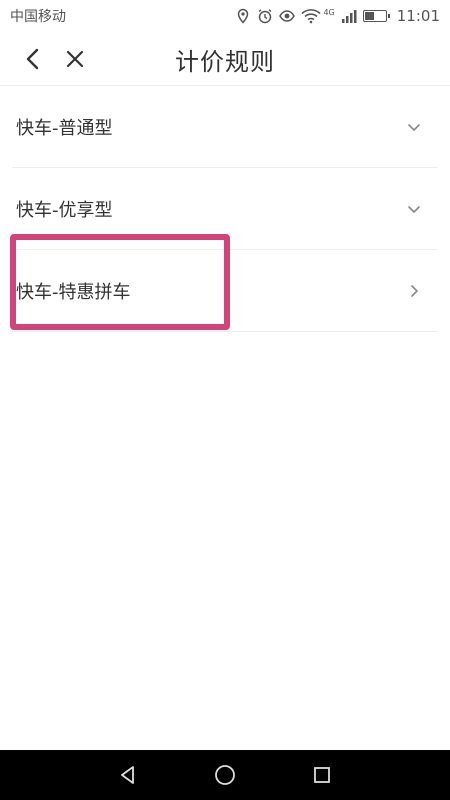  Describe the element at coordinates (64, 210) in the screenshot. I see `rule-label: 快车-优享型` at that location.